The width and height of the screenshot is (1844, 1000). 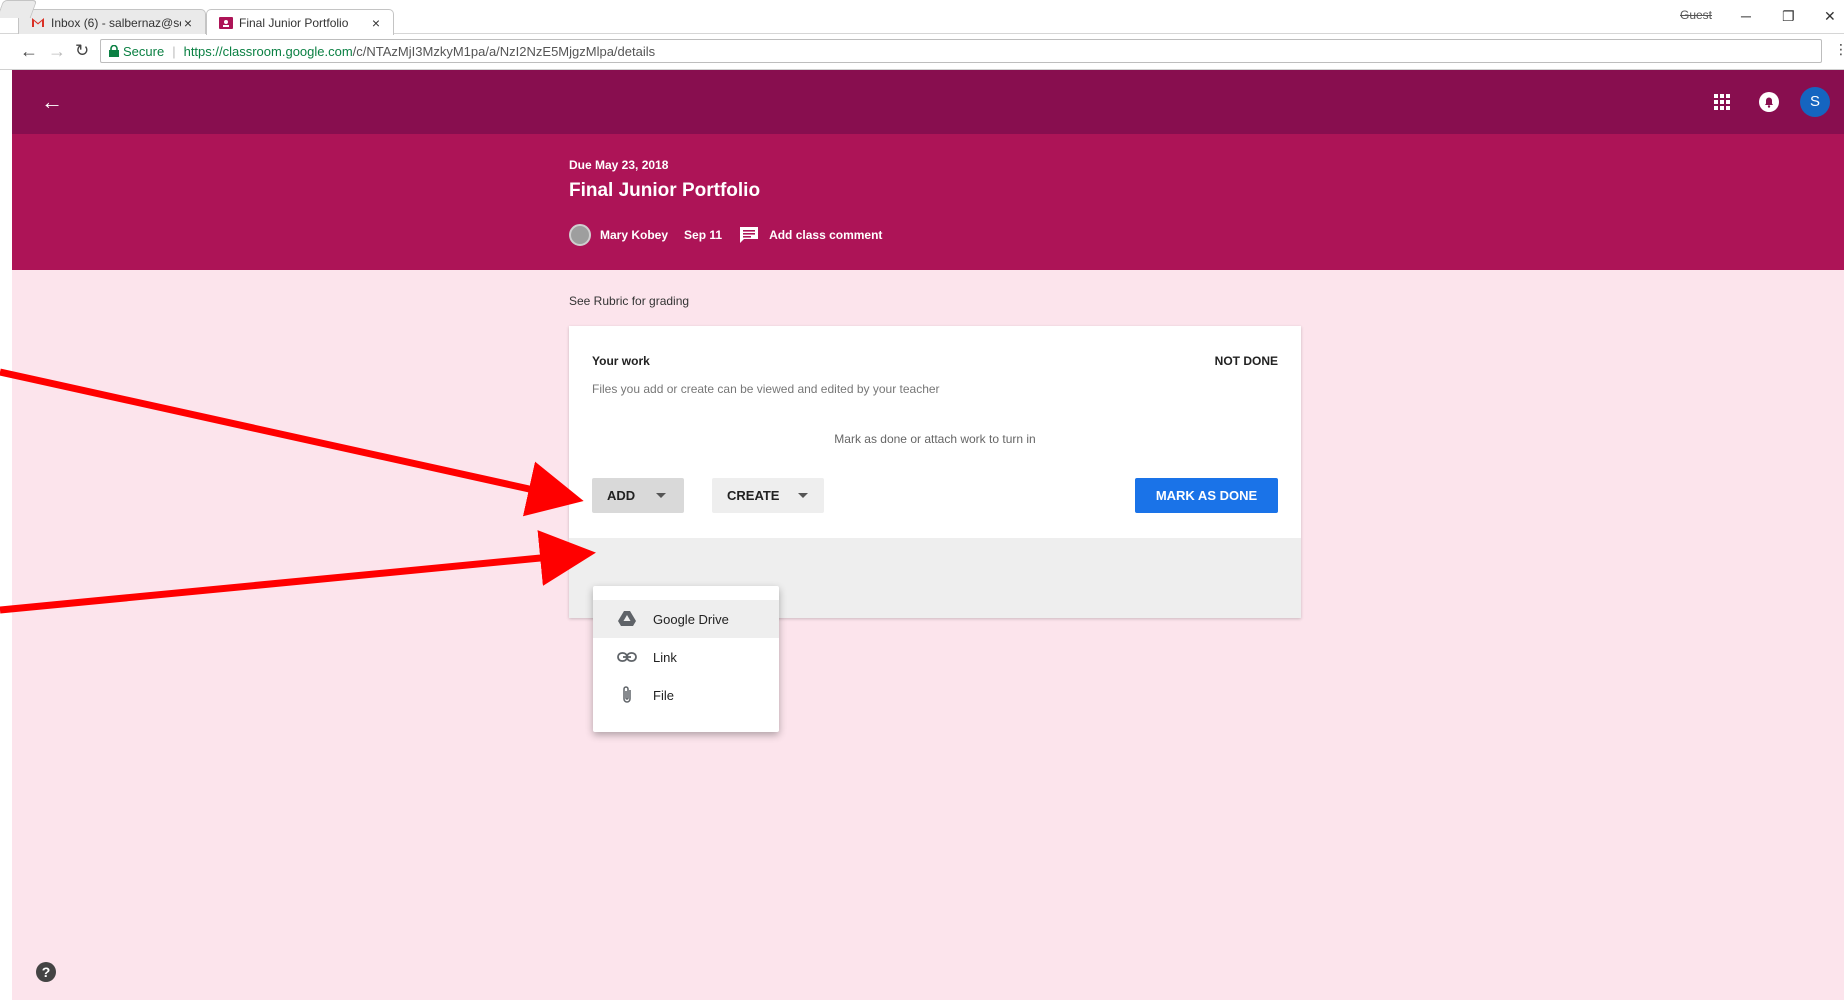 I want to click on tab-classroom: Final Junior Portfolio ×, so click(x=300, y=22).